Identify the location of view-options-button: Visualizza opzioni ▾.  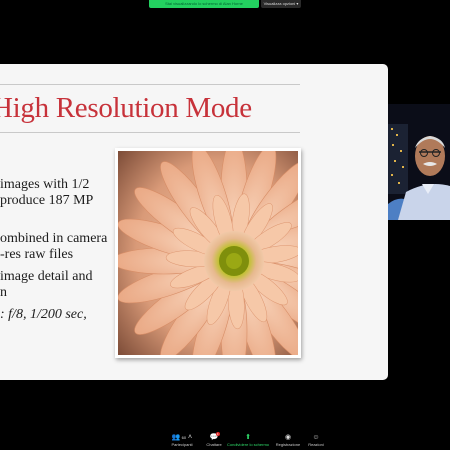
(281, 4).